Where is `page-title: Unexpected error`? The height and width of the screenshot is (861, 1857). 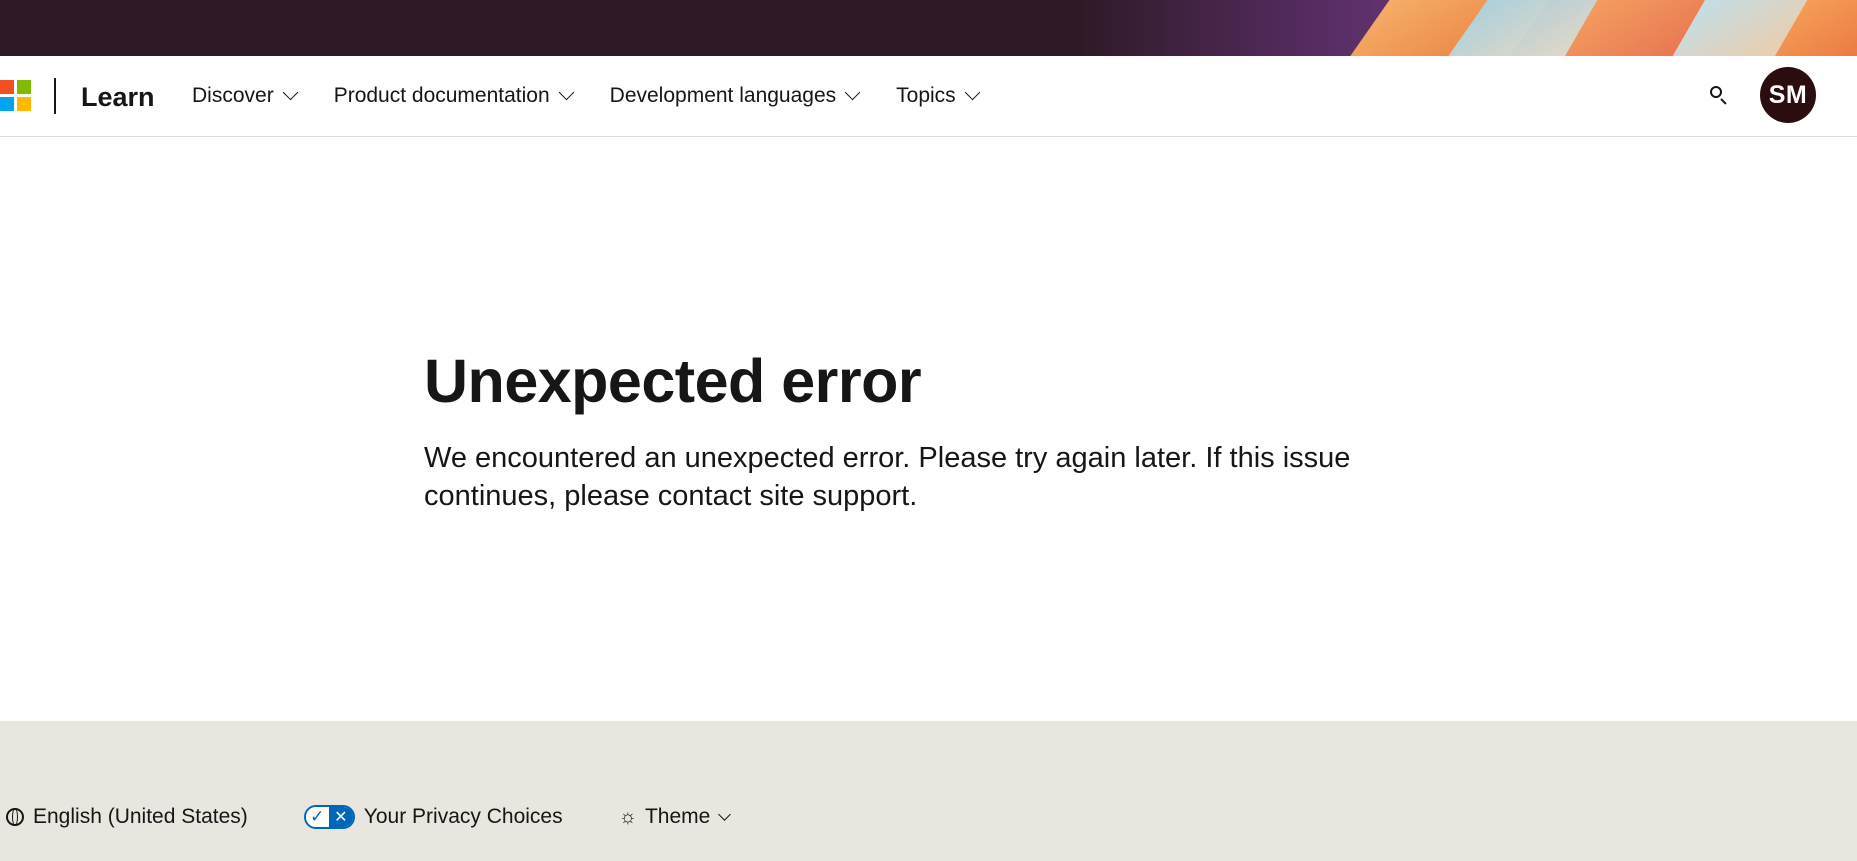
page-title: Unexpected error is located at coordinates (673, 381).